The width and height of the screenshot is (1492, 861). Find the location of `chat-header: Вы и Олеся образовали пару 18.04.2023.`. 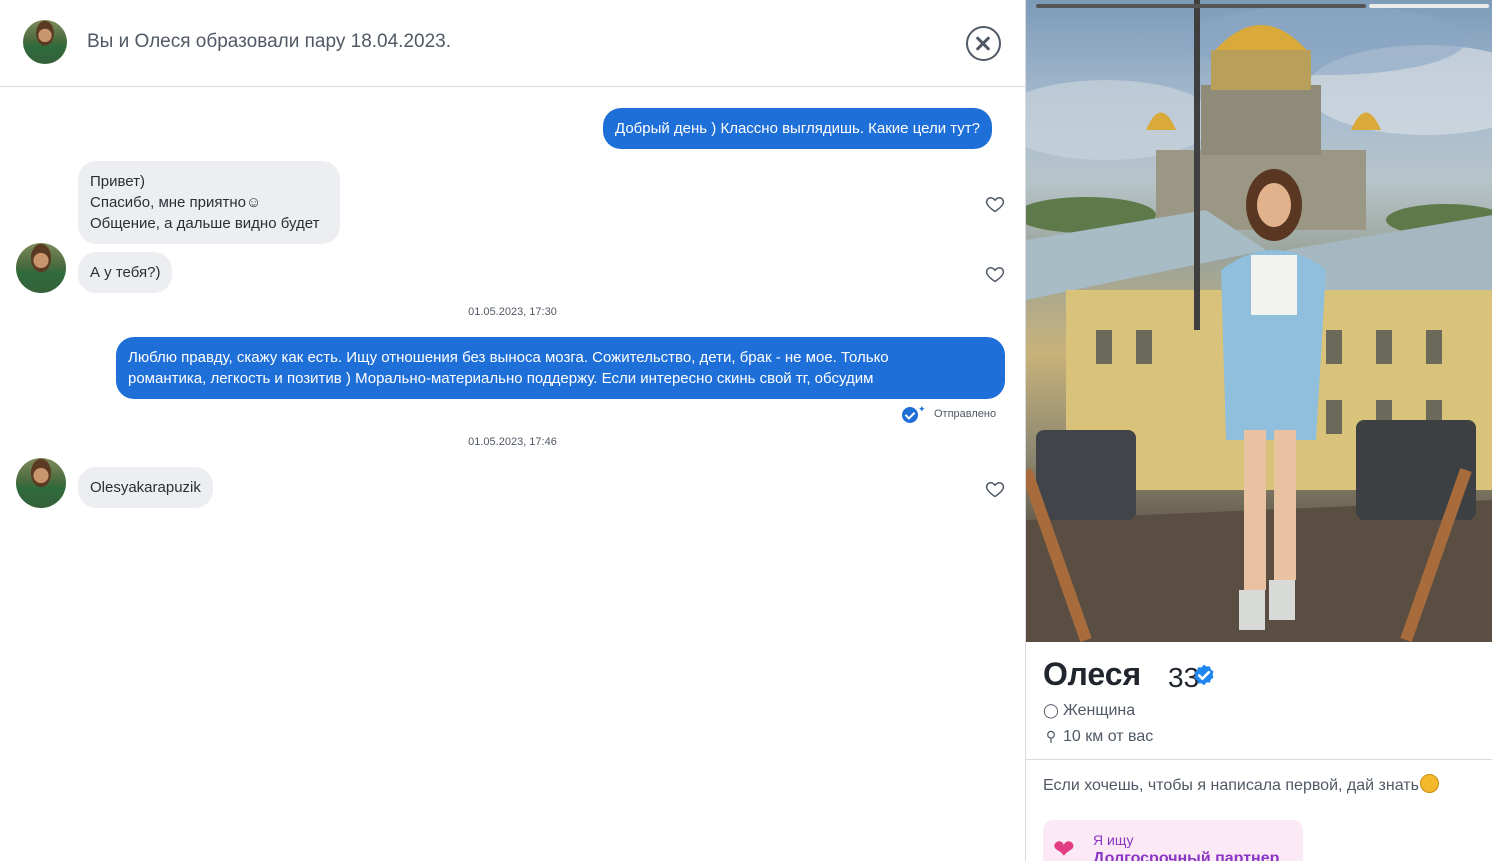

chat-header: Вы и Олеся образовали пару 18.04.2023. is located at coordinates (512, 43).